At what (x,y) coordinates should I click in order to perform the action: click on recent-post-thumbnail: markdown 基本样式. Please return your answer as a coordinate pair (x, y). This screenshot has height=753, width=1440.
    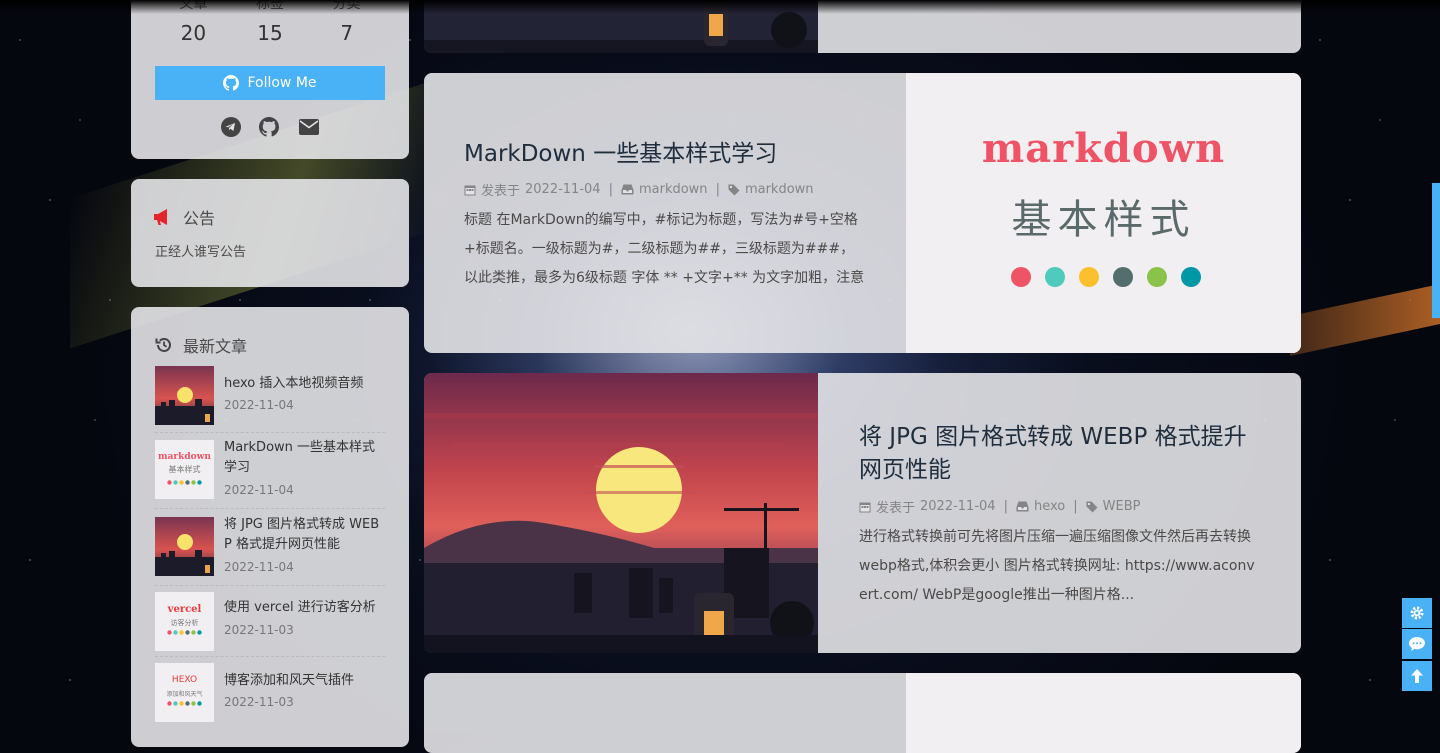
    Looking at the image, I should click on (184, 469).